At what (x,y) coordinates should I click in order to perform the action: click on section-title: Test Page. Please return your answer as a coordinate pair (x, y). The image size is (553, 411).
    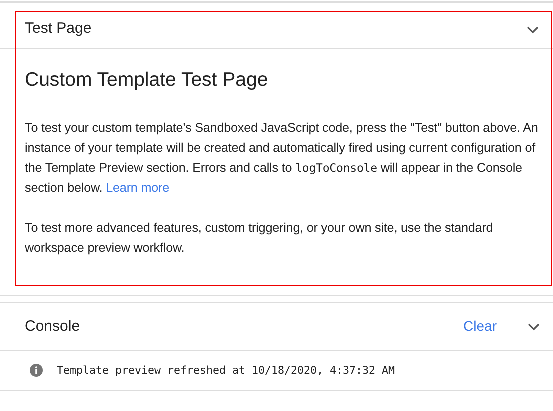
    Looking at the image, I should click on (58, 29).